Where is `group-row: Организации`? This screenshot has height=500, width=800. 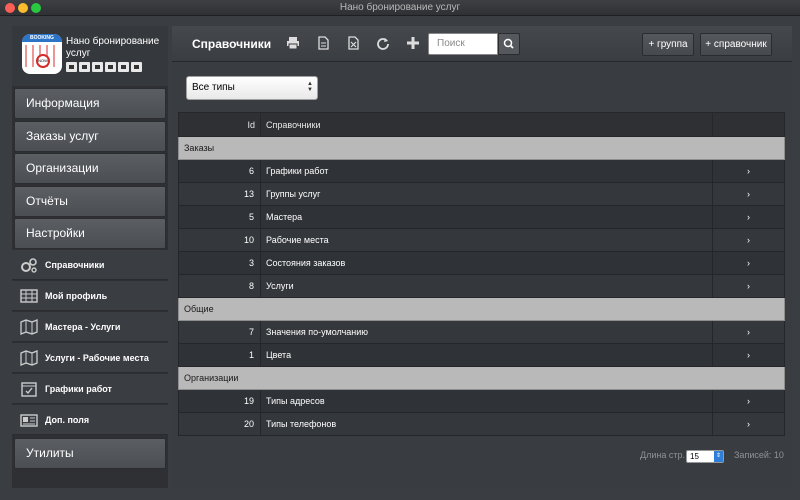
group-row: Организации is located at coordinates (481, 378).